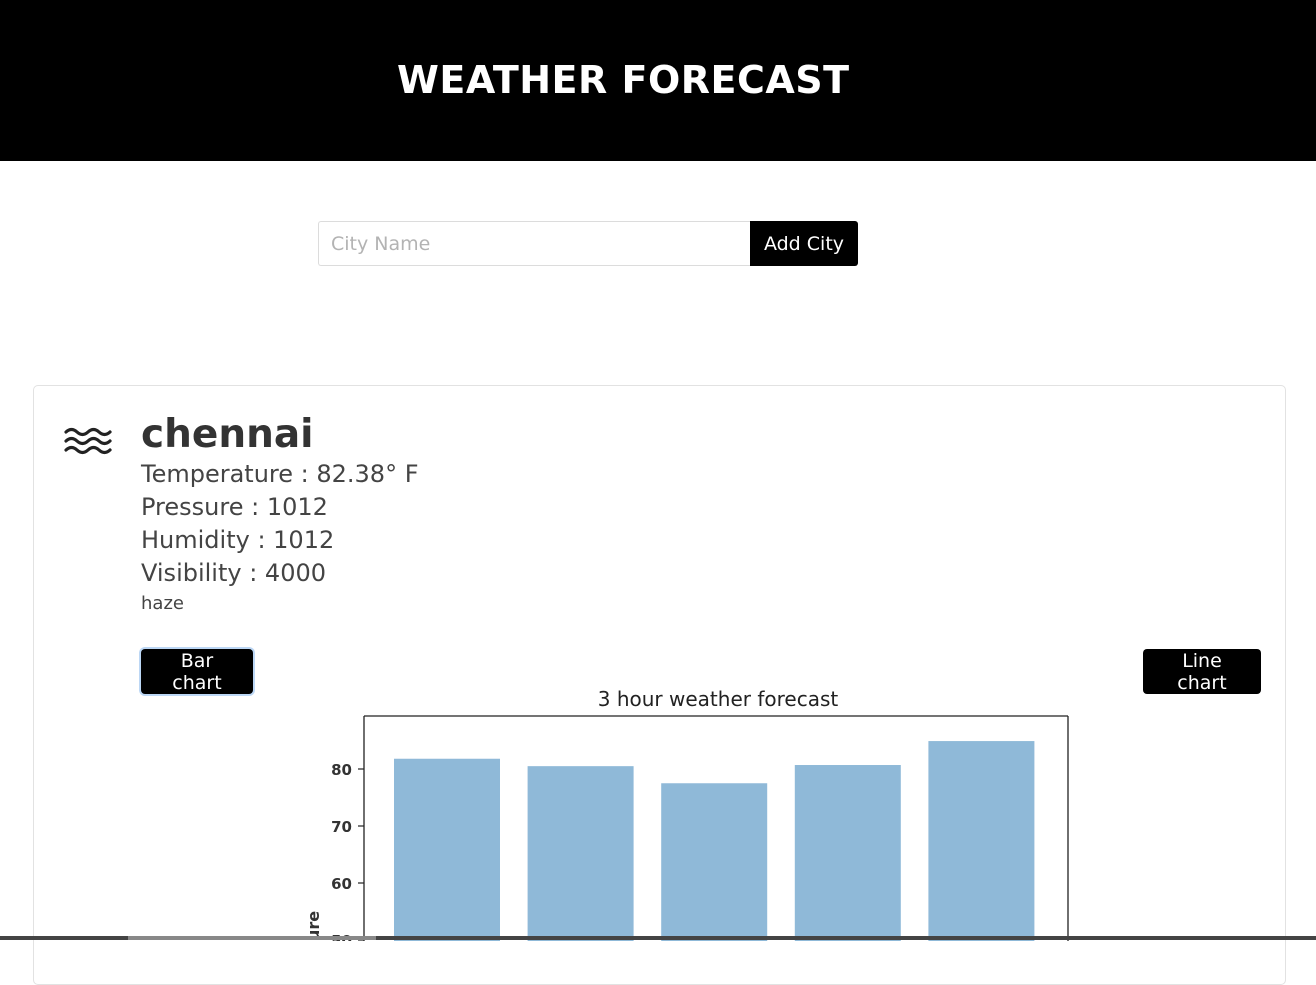 This screenshot has width=1316, height=985. I want to click on visibility-text: Visibility : 4000, so click(234, 573).